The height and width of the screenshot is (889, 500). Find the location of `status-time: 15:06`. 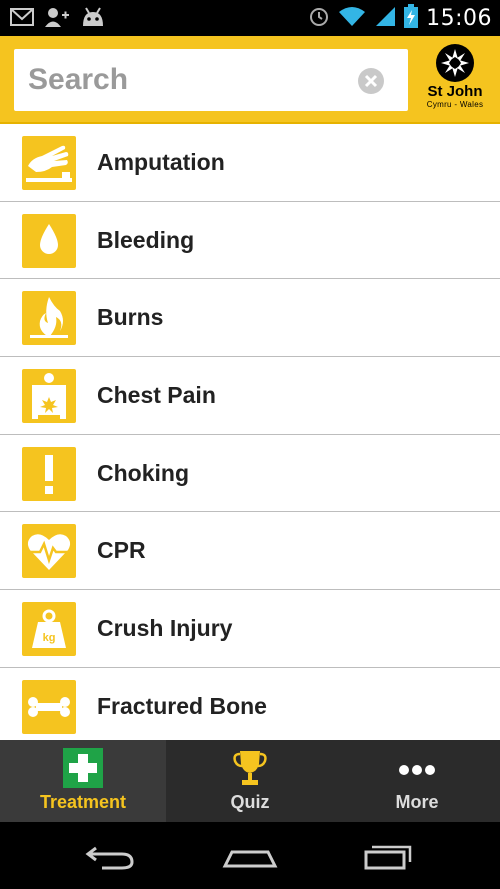

status-time: 15:06 is located at coordinates (459, 18).